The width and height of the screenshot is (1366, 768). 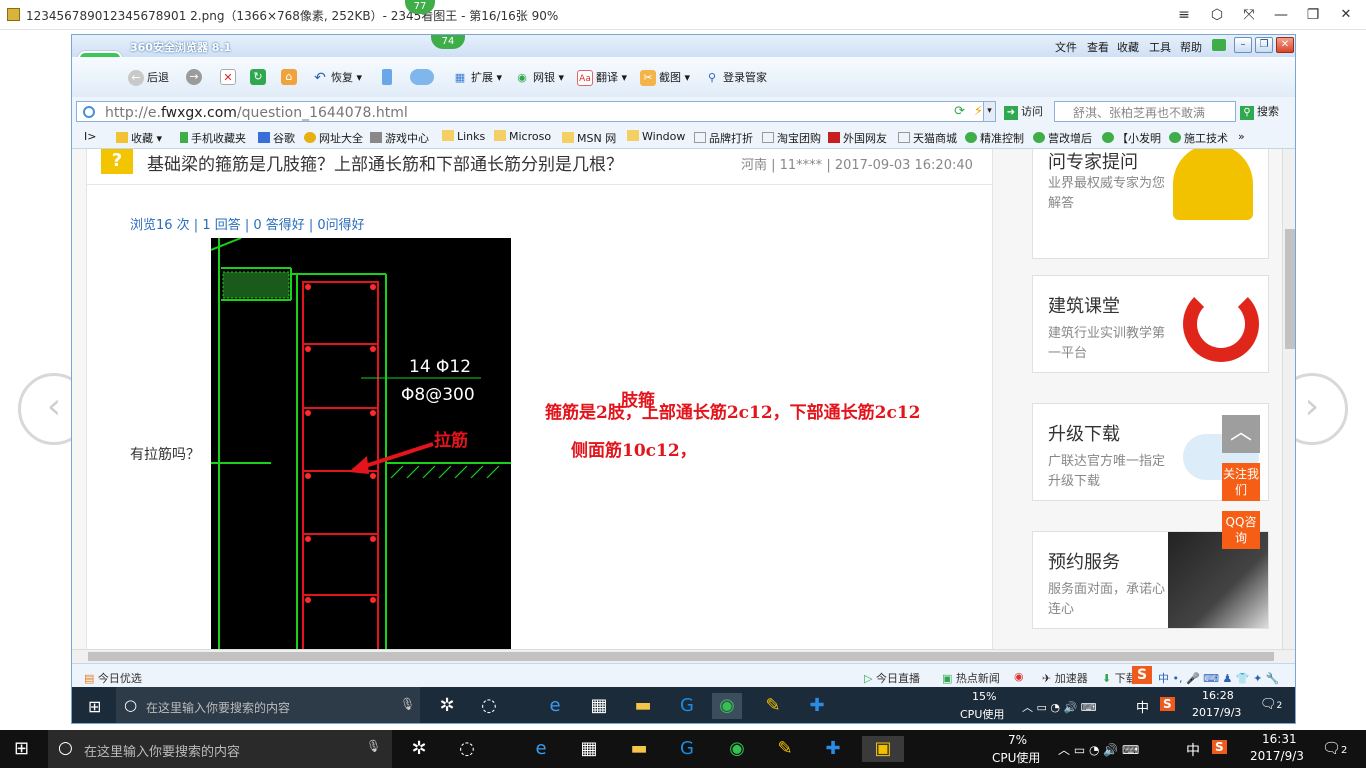 What do you see at coordinates (927, 138) in the screenshot?
I see `fav-item-tmall: 天猫商城` at bounding box center [927, 138].